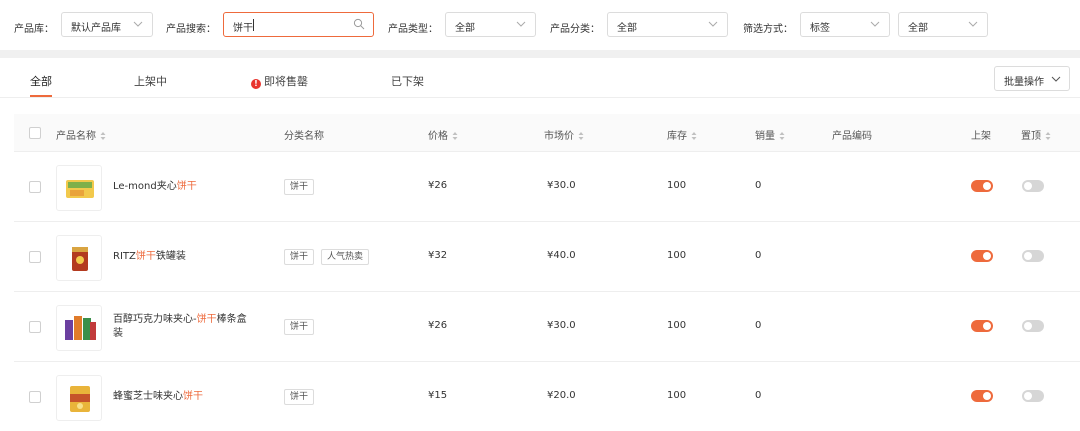 This screenshot has height=431, width=1080. I want to click on price: ¥32, so click(438, 255).